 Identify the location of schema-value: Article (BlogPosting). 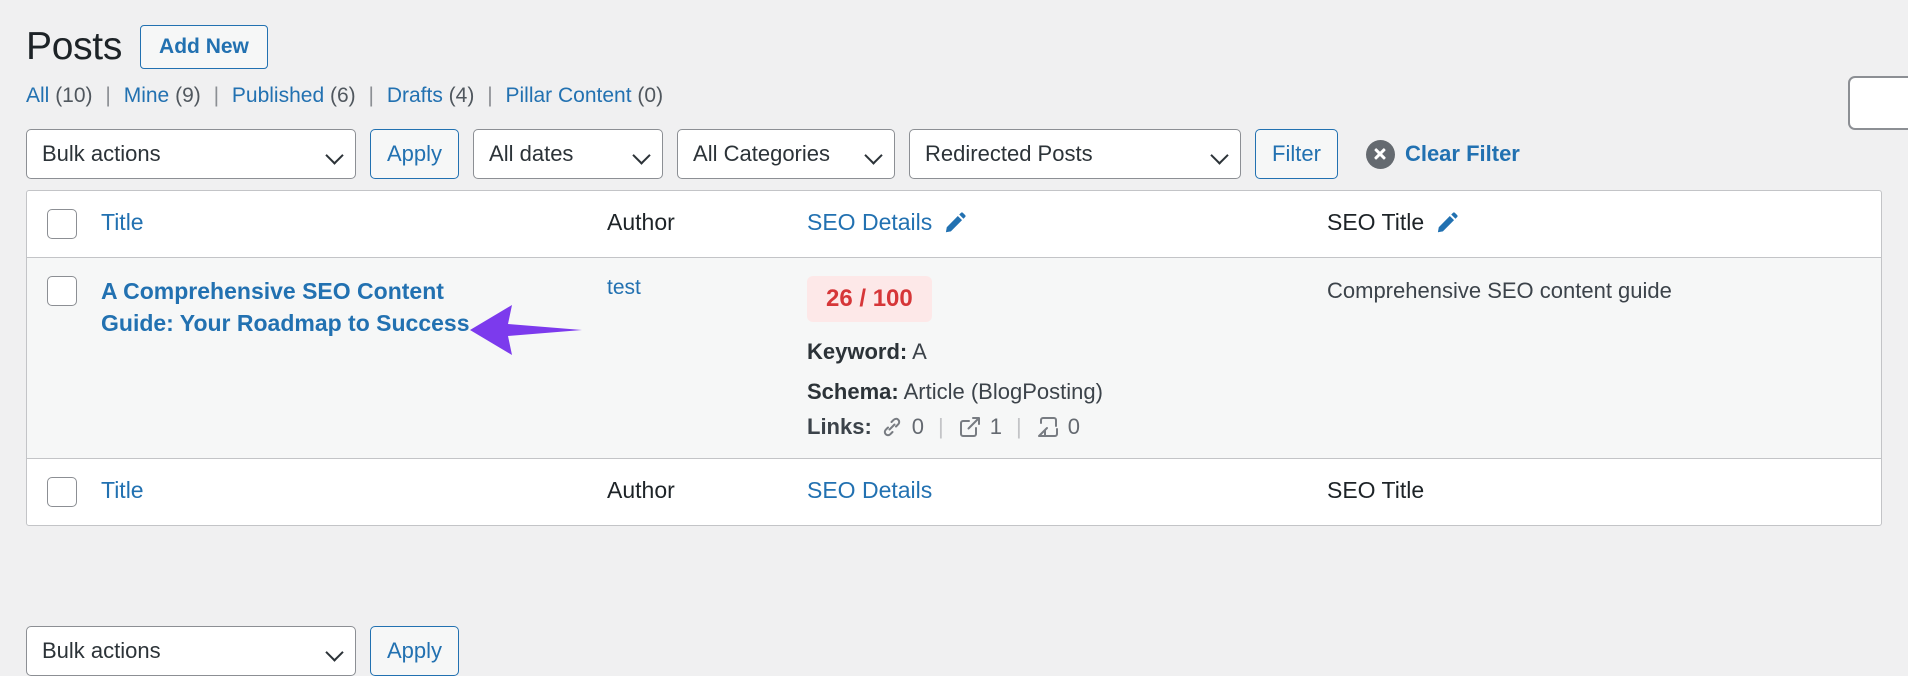
(1003, 392).